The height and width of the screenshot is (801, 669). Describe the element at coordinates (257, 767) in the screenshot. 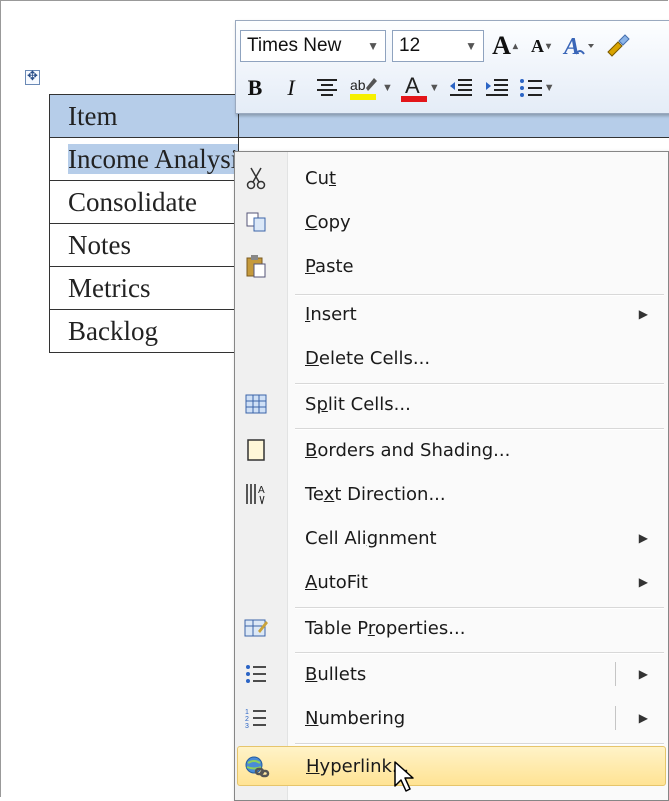

I see `hyperlink-icon` at that location.